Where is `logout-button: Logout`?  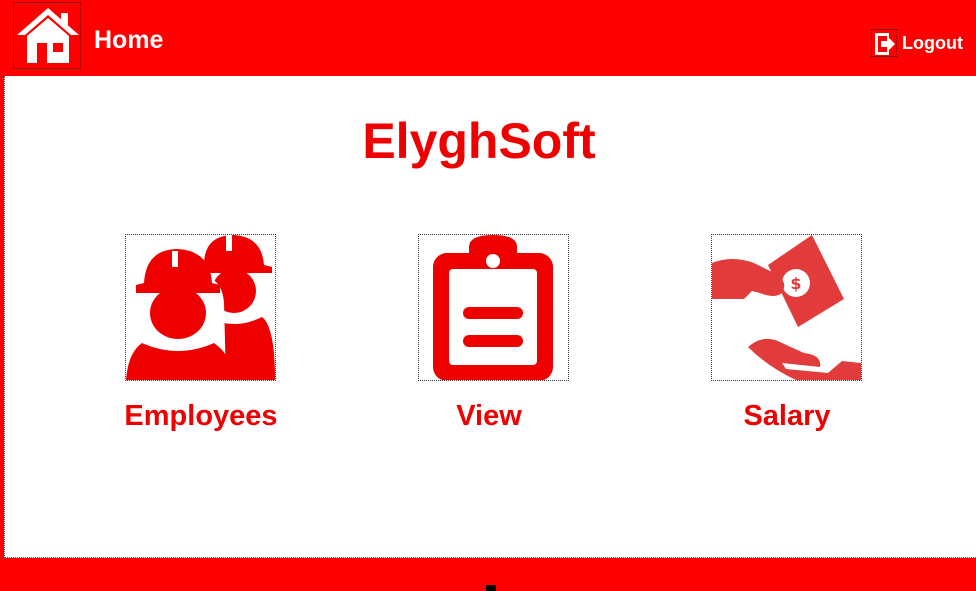
logout-button: Logout is located at coordinates (917, 43).